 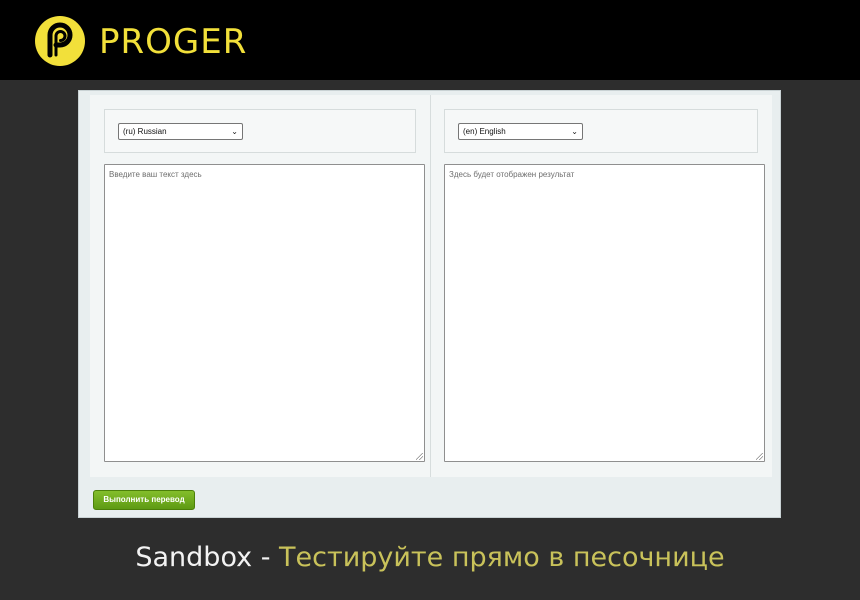 What do you see at coordinates (180, 131) in the screenshot?
I see `source-language-select: (ru) Russian ⌄` at bounding box center [180, 131].